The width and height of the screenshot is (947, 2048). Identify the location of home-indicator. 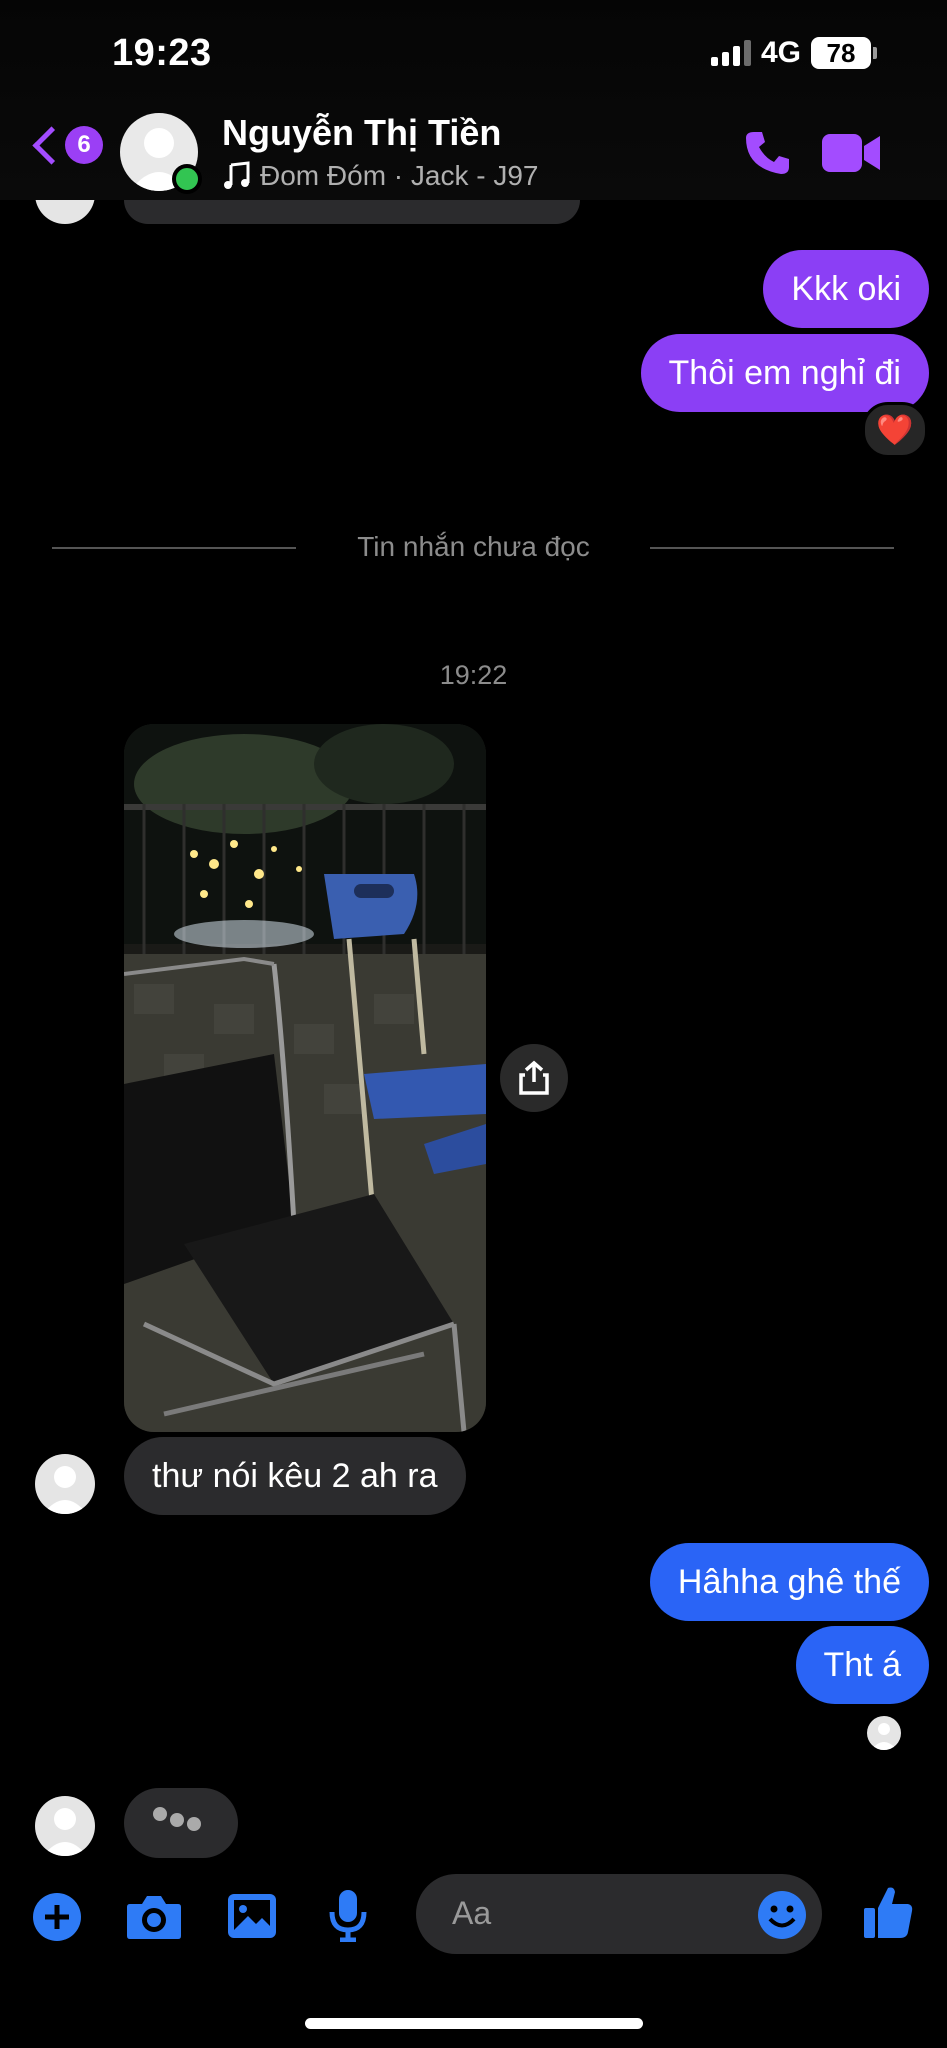
(474, 2023).